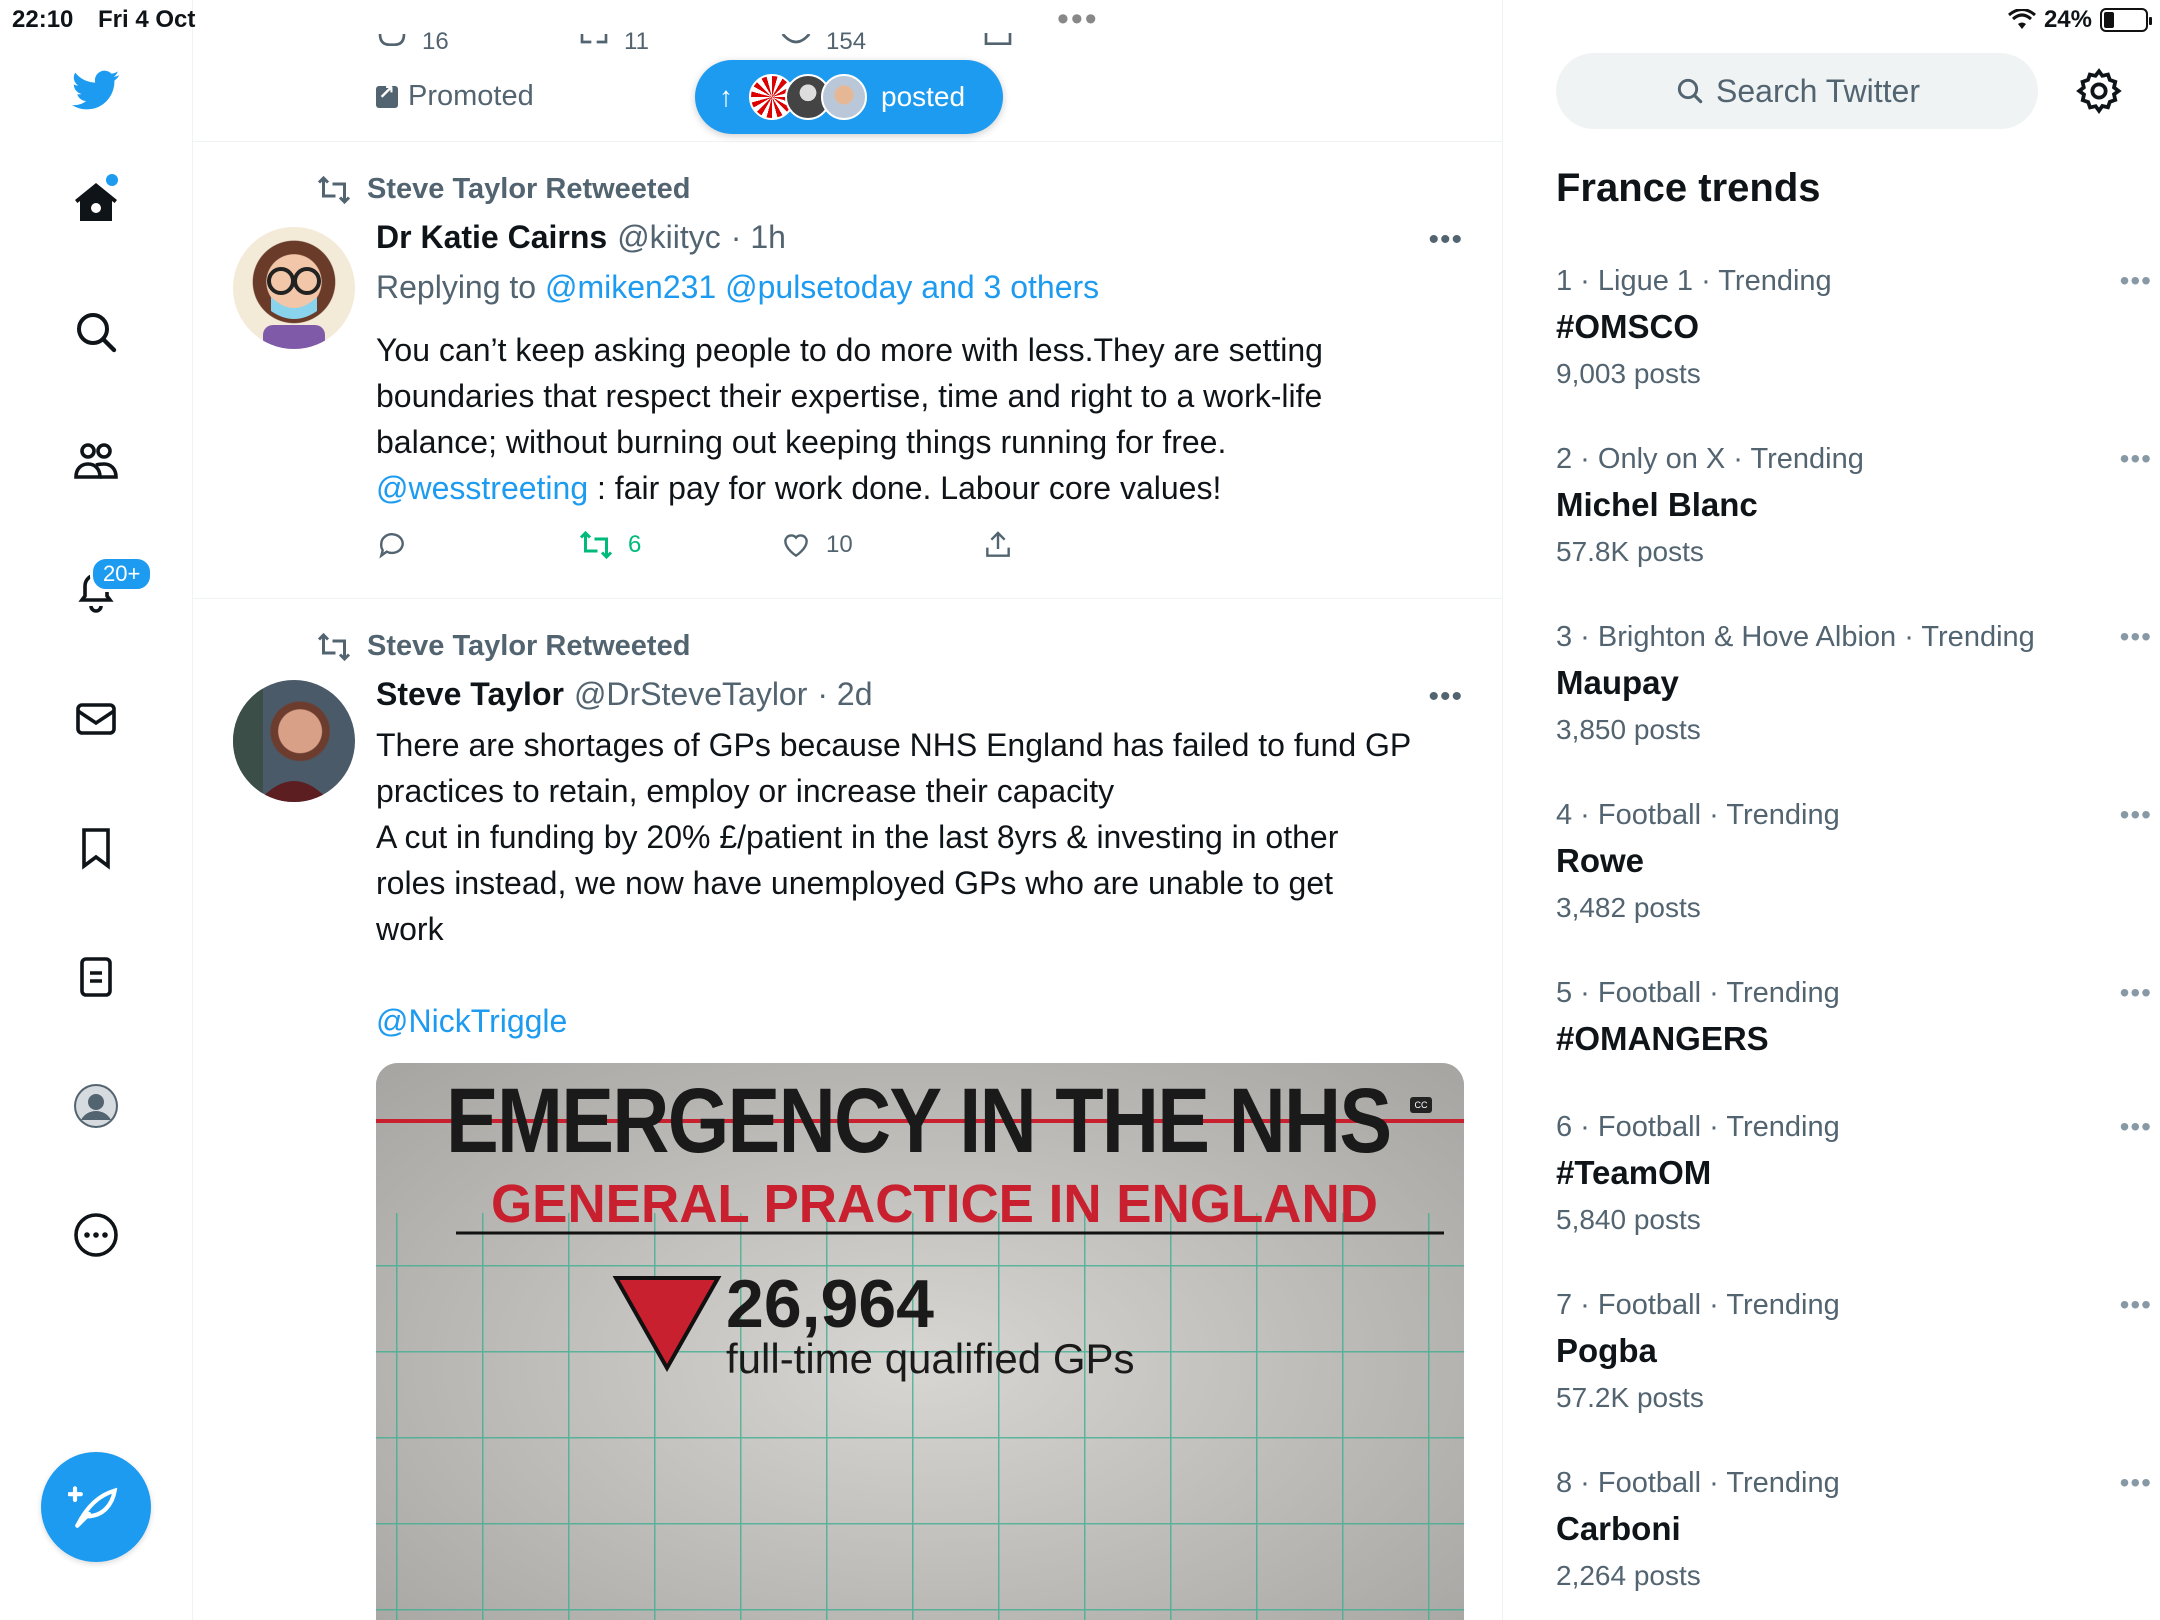 Image resolution: width=2160 pixels, height=1620 pixels. Describe the element at coordinates (844, 97) in the screenshot. I see `pill-avatar` at that location.